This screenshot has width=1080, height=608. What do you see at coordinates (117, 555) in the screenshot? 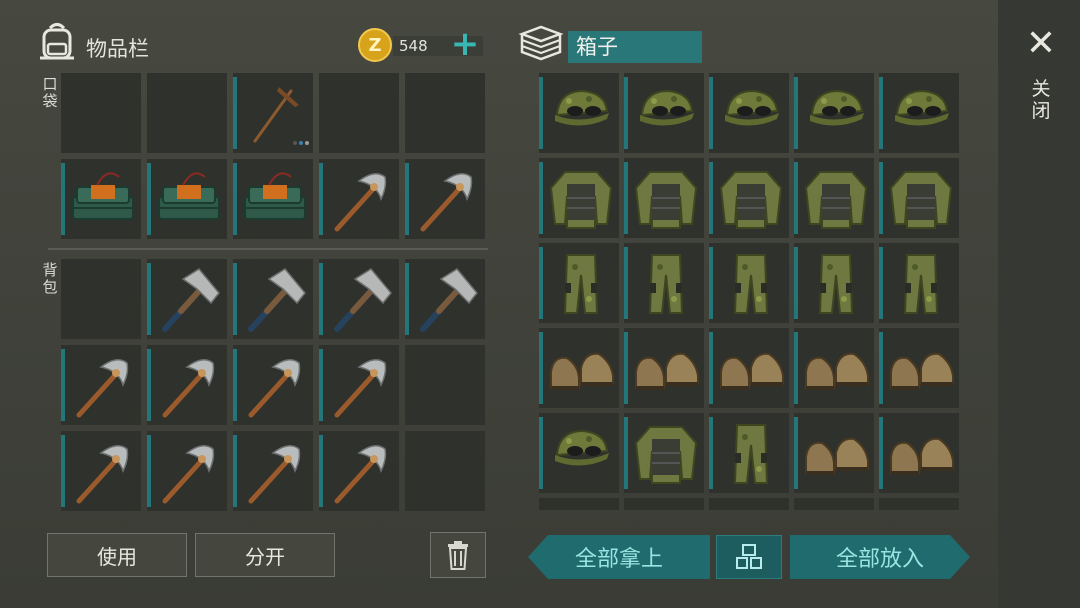
I see `use-button: 使用` at bounding box center [117, 555].